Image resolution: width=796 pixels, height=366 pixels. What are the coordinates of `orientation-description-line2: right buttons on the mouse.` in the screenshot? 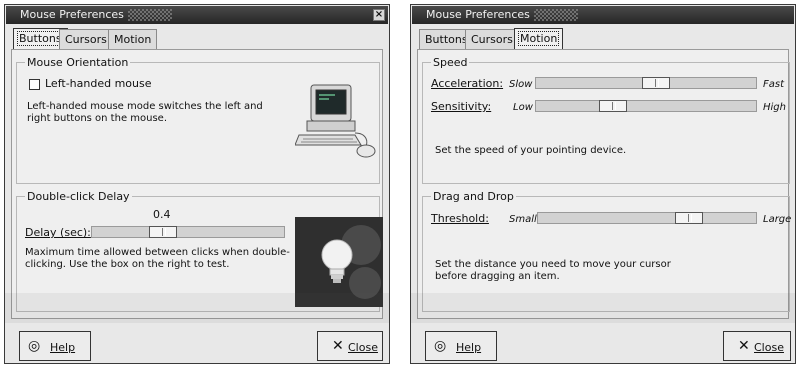 It's located at (97, 118).